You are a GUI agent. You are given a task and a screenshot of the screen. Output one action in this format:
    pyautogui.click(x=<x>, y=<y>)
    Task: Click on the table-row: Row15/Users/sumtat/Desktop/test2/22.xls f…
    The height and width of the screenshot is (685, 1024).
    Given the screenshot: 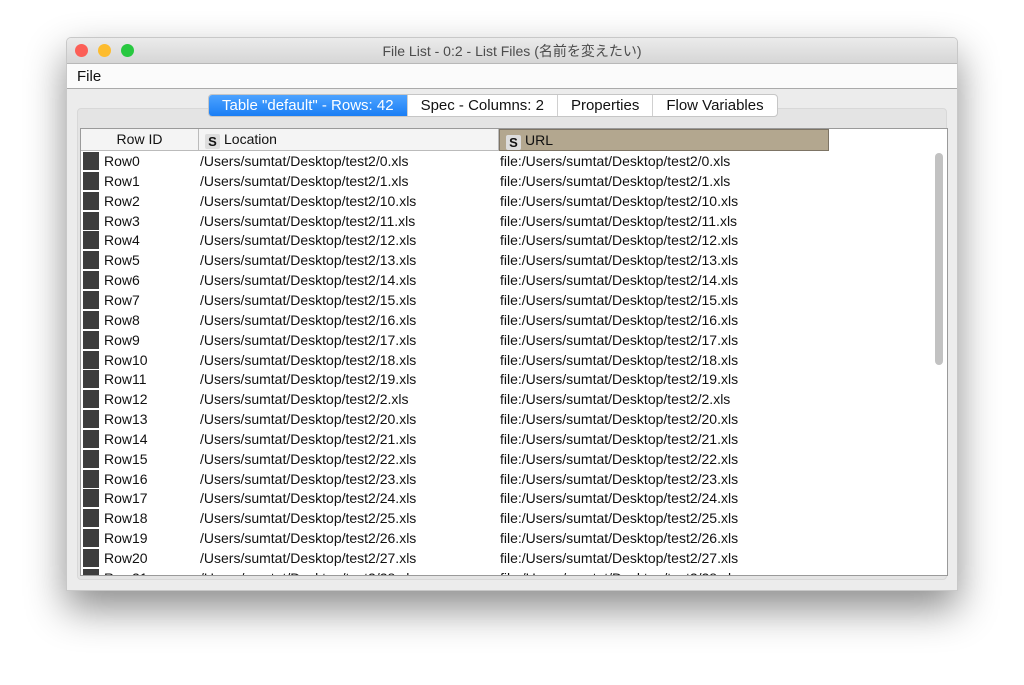 What is the action you would take?
    pyautogui.click(x=506, y=459)
    